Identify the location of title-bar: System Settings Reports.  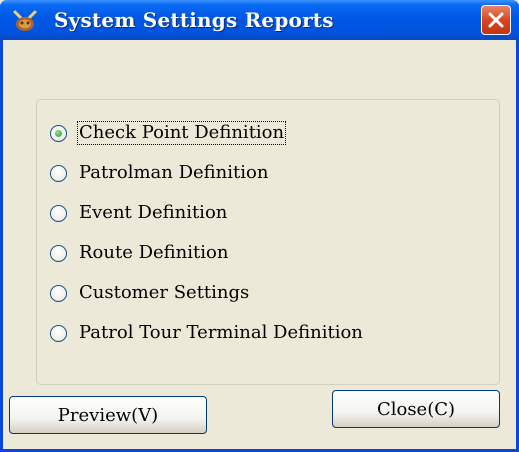
(259, 20).